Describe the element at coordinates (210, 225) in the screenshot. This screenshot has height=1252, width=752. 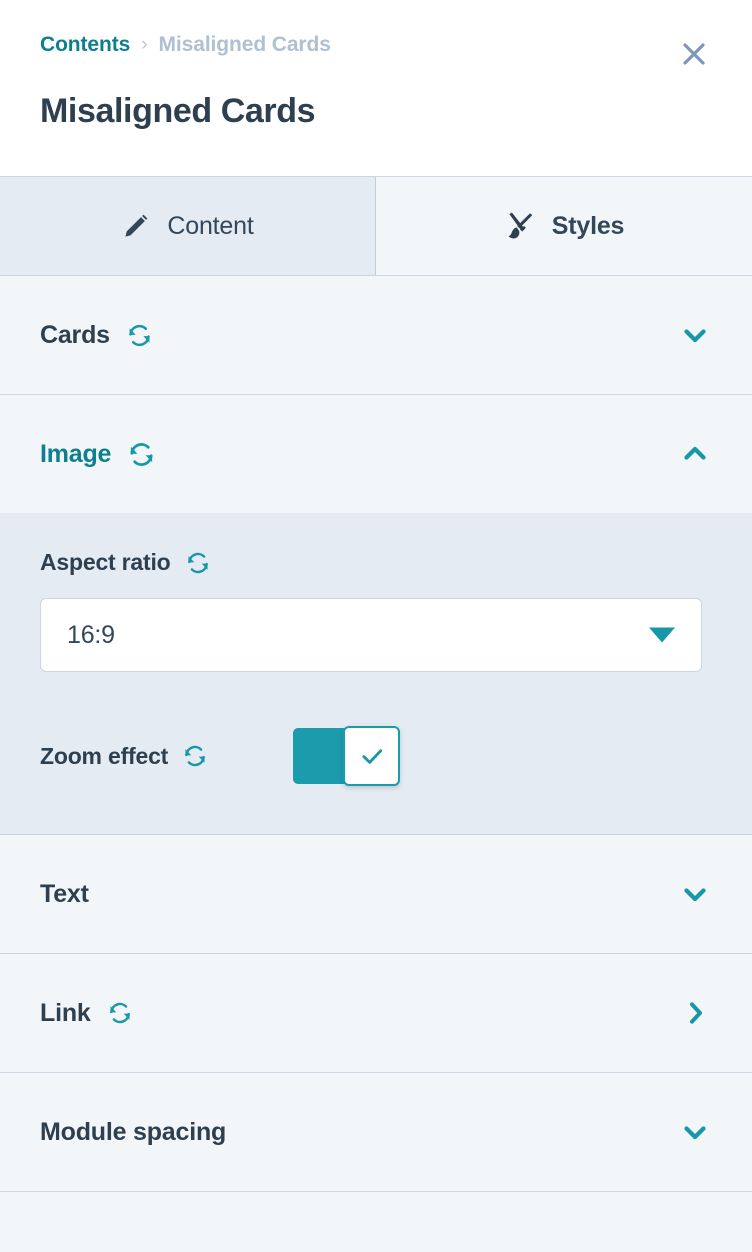
I see `tab-content-label: Content` at that location.